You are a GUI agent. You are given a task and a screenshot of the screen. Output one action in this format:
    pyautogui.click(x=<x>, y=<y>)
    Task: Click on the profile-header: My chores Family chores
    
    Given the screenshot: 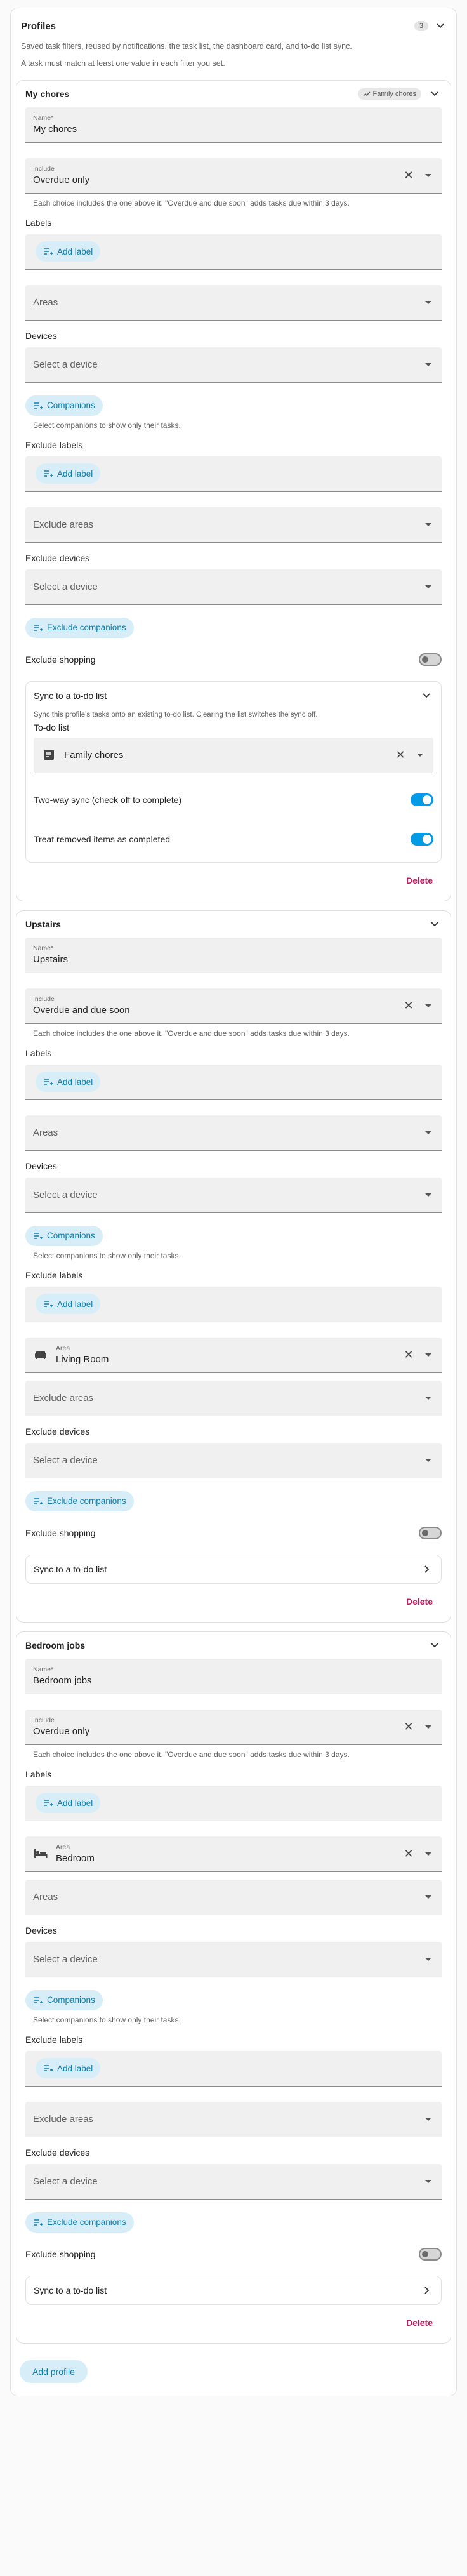 What is the action you would take?
    pyautogui.click(x=233, y=94)
    